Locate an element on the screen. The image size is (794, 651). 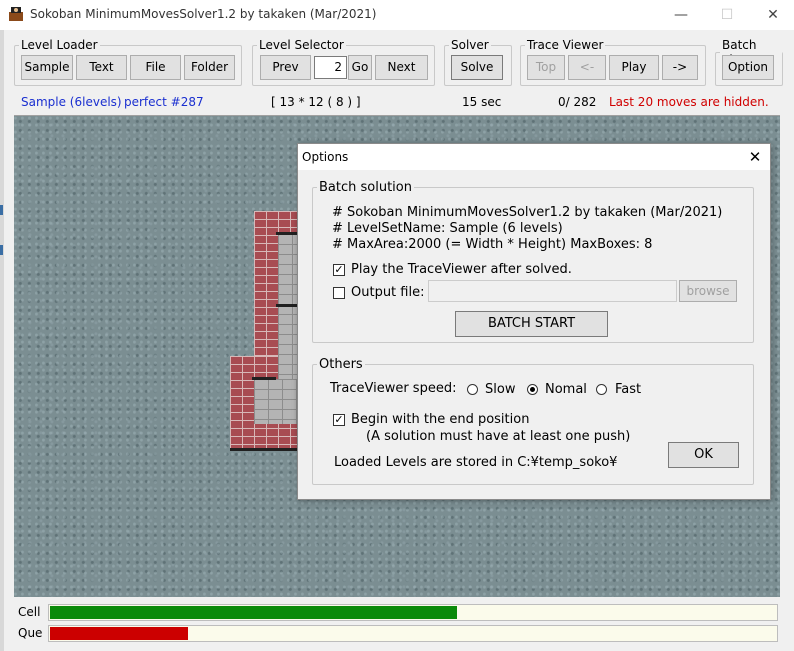
que-label: Que is located at coordinates (30, 633).